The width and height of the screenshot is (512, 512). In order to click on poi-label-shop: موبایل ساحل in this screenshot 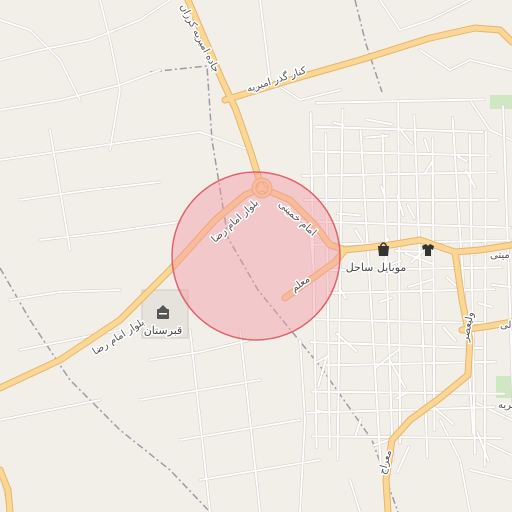, I will do `click(376, 267)`.